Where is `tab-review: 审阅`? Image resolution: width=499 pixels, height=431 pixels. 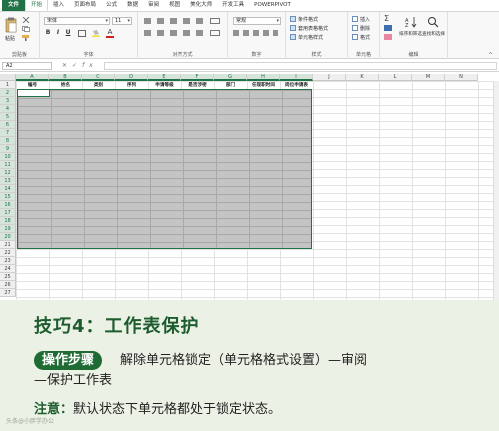
tab-review: 审阅 is located at coordinates (153, 5).